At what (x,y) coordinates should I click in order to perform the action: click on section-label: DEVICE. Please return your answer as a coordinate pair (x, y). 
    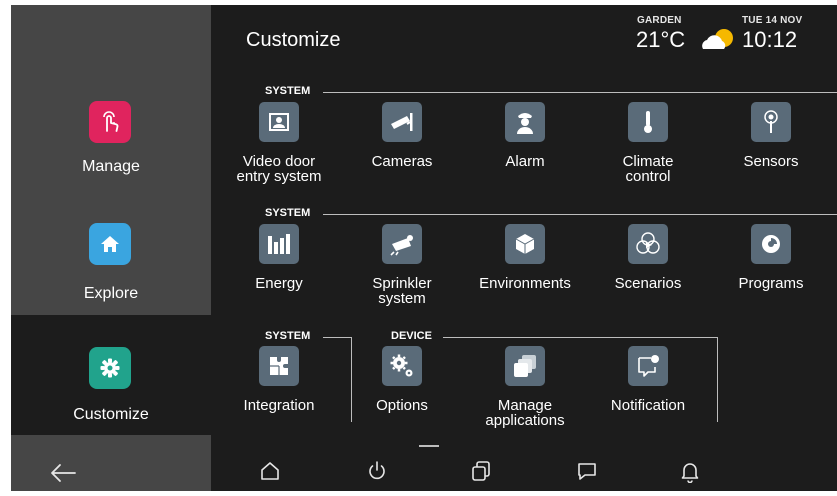
    Looking at the image, I should click on (411, 336).